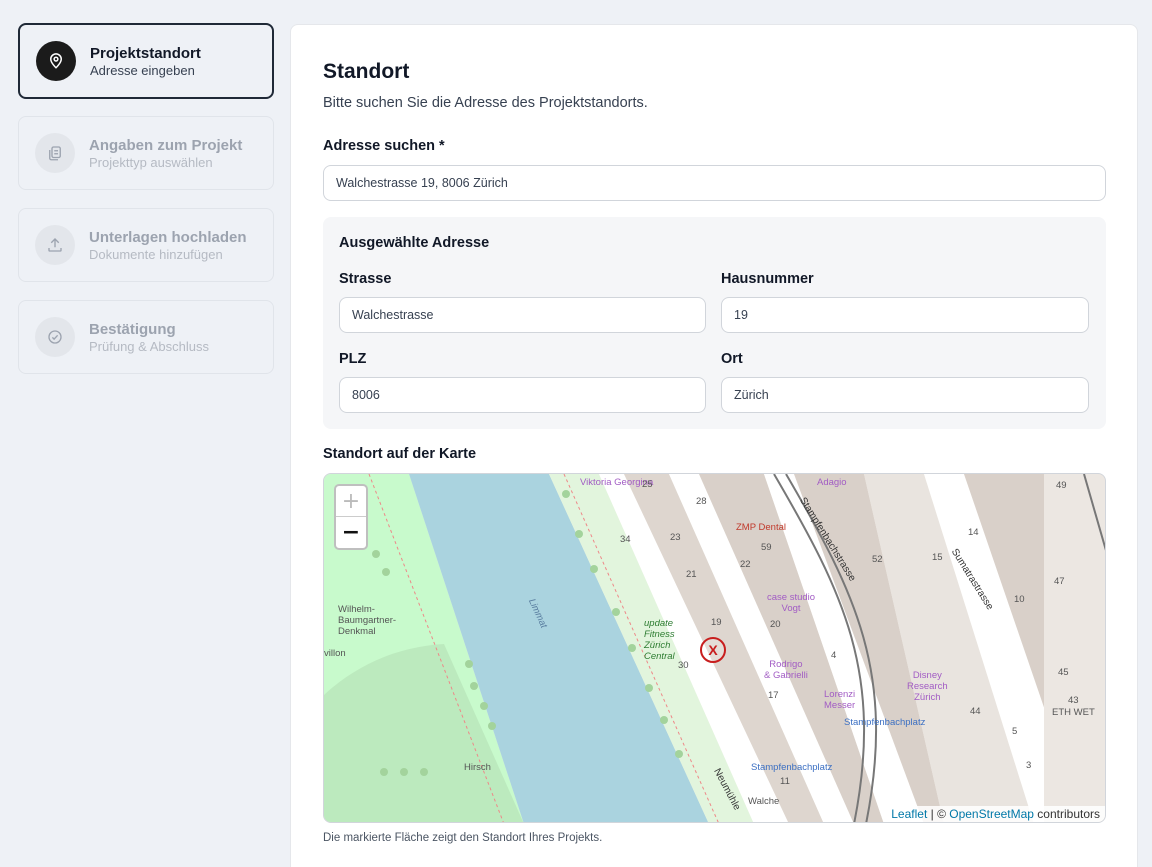 This screenshot has width=1152, height=867. I want to click on house-number-label-21: 21, so click(691, 574).